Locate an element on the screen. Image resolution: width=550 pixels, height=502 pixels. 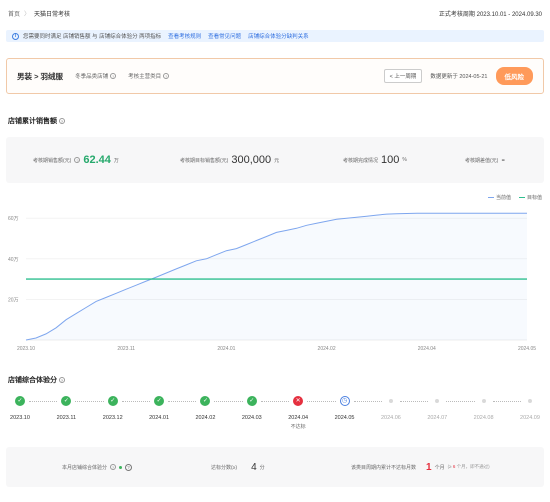
notice-link-rules: 查看考核规则 is located at coordinates (184, 36).